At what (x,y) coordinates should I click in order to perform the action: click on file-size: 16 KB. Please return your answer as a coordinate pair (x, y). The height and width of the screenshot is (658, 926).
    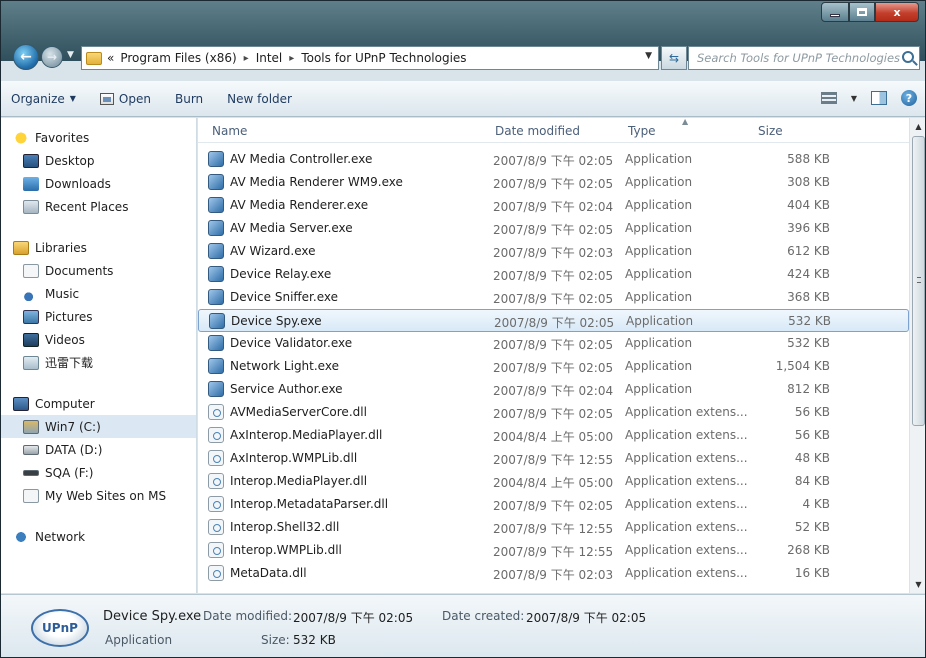
    Looking at the image, I should click on (812, 573).